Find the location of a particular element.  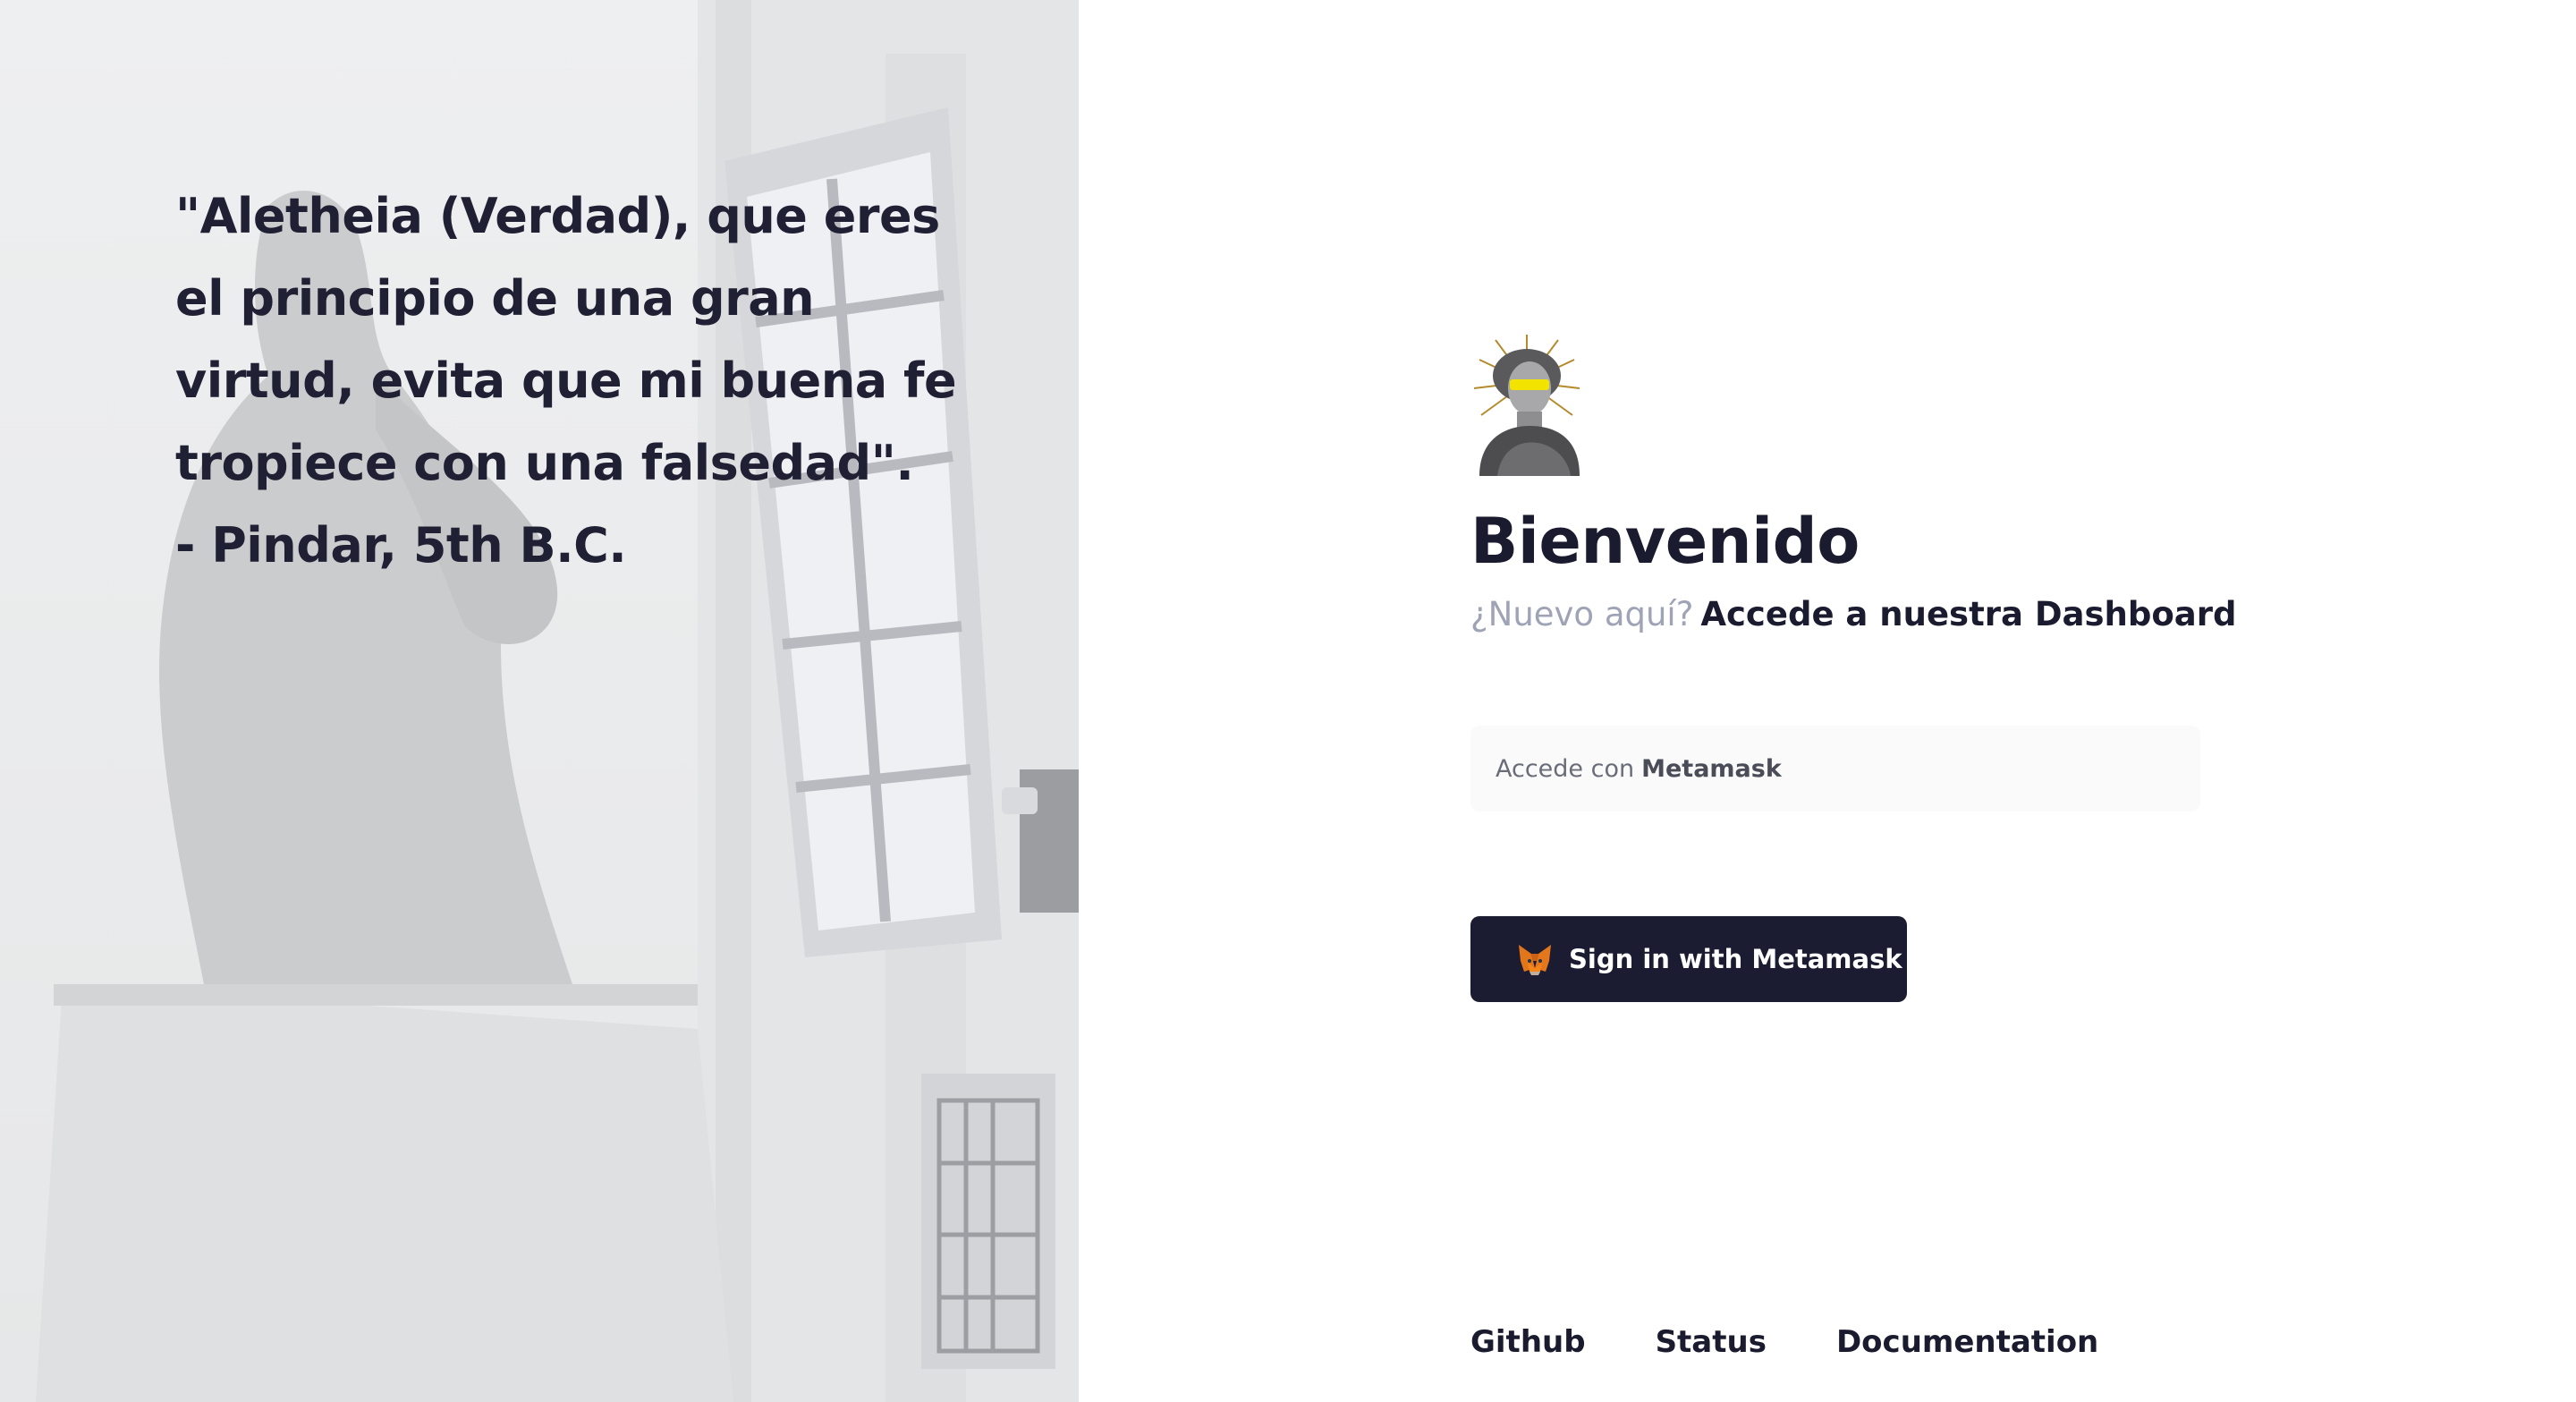

sign-in-metamask-button: Sign in with Metamask is located at coordinates (1688, 959).